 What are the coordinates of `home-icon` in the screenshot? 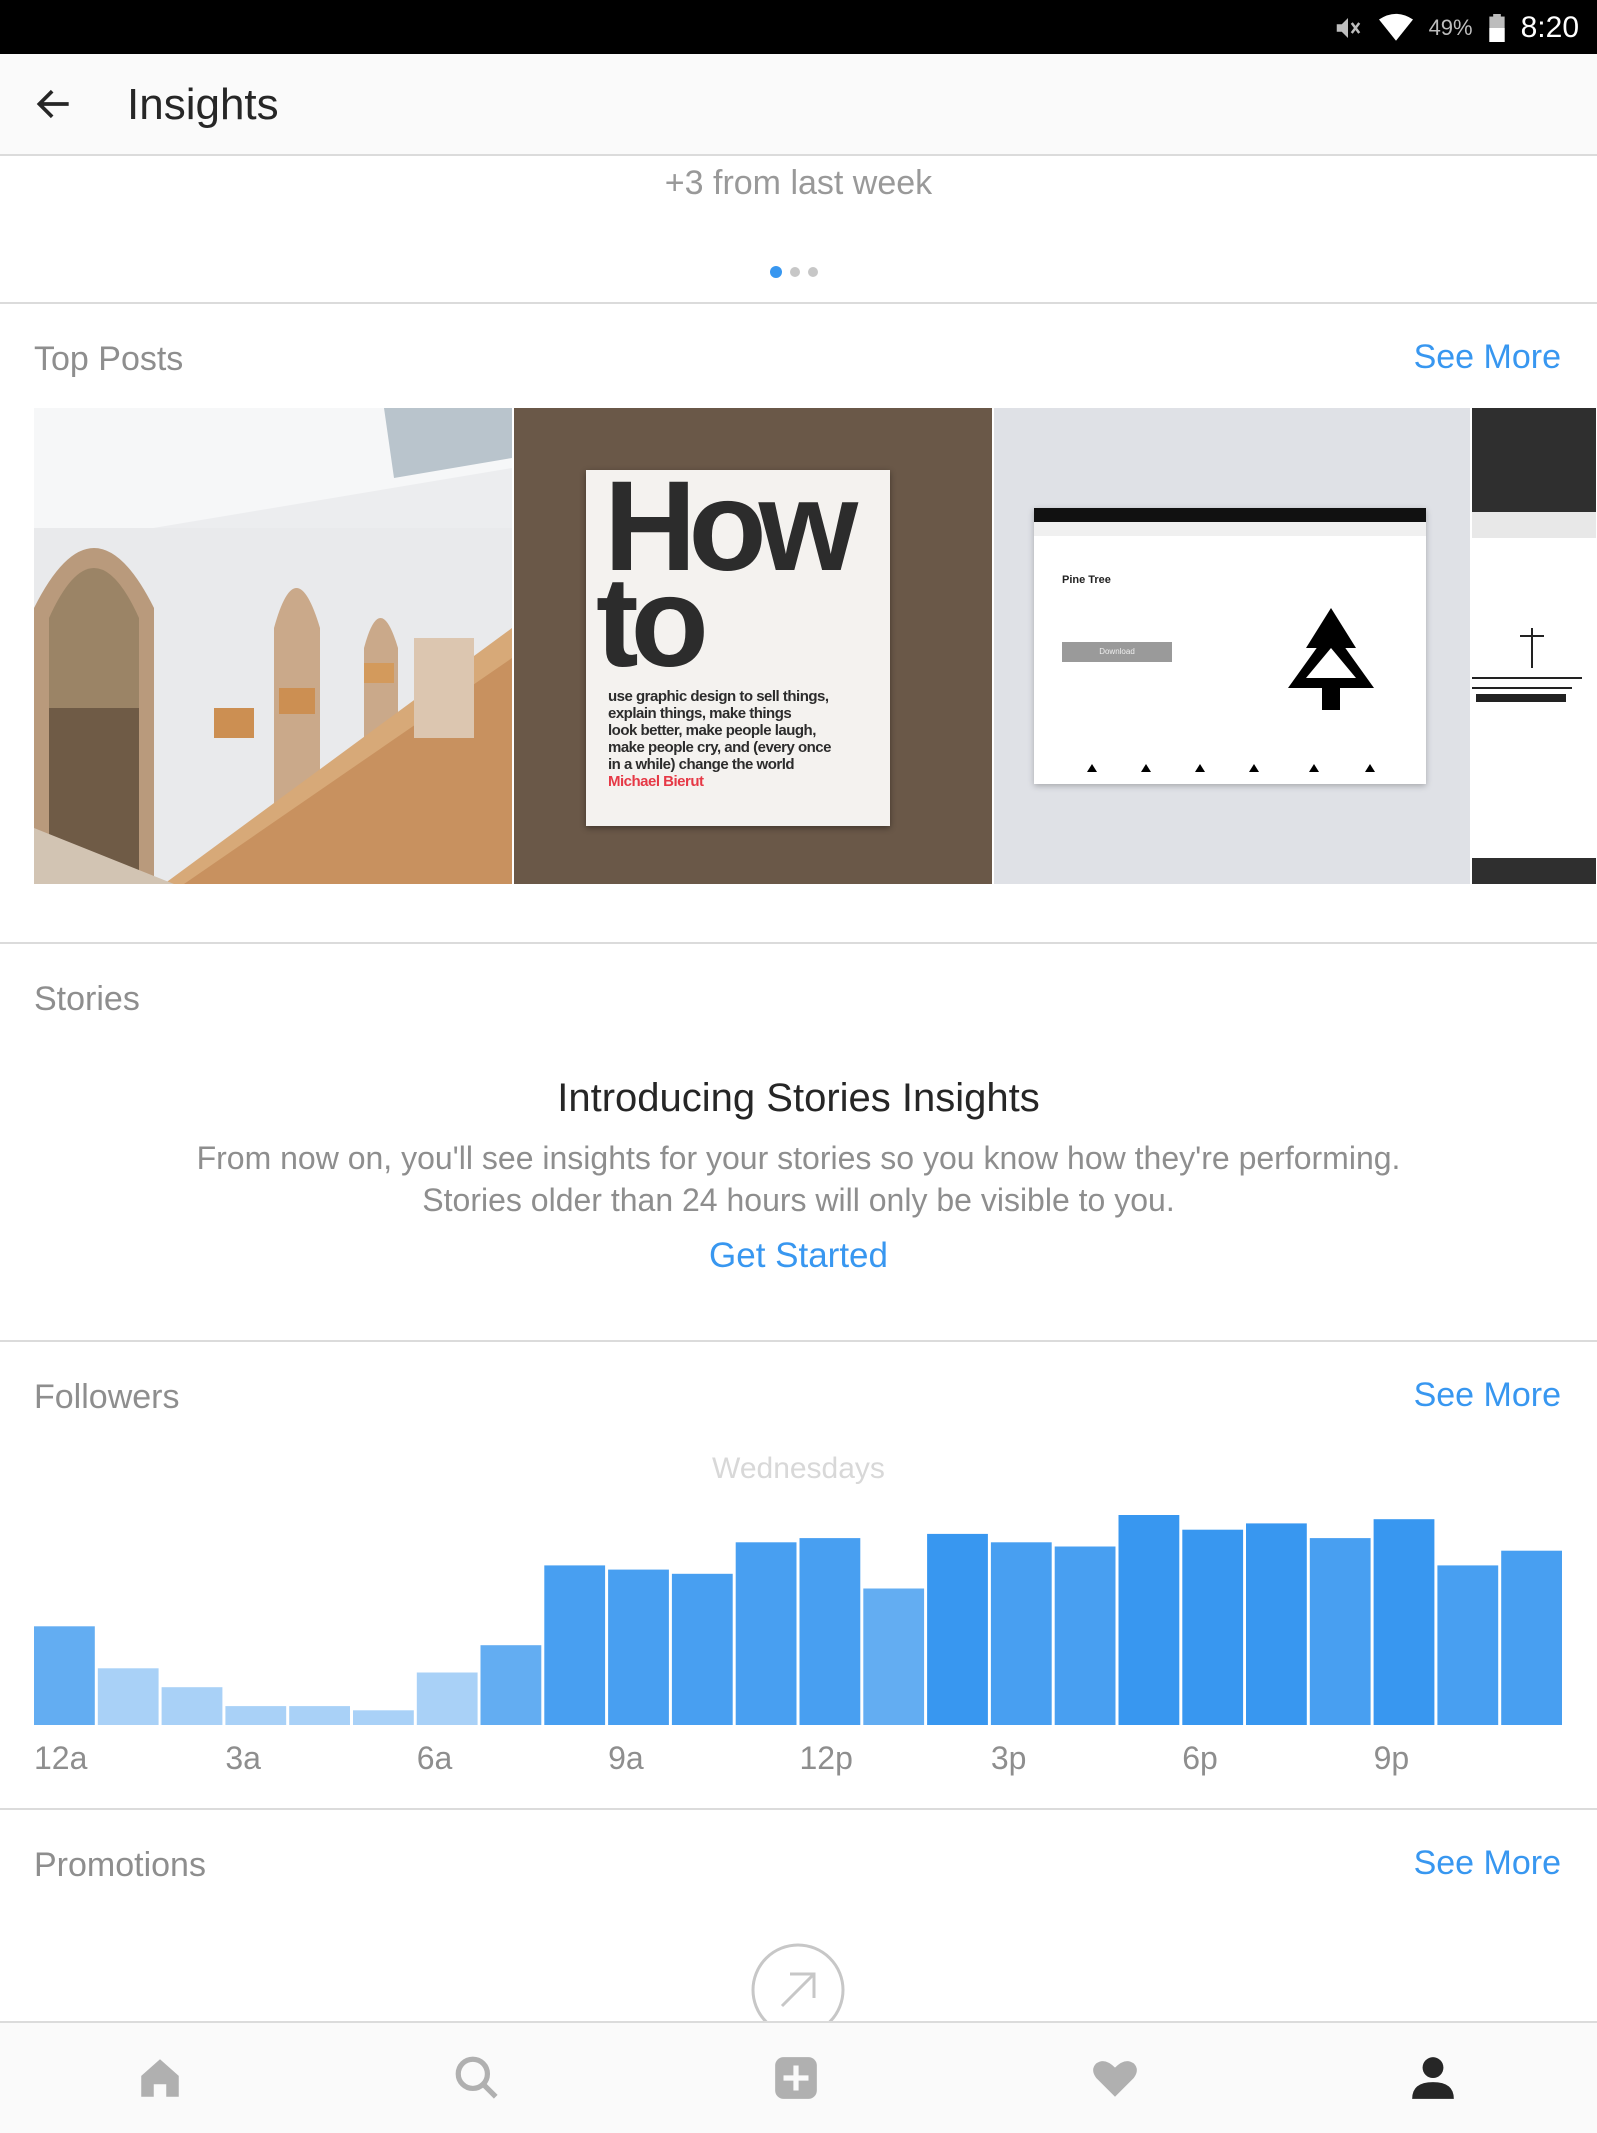 It's located at (160, 2078).